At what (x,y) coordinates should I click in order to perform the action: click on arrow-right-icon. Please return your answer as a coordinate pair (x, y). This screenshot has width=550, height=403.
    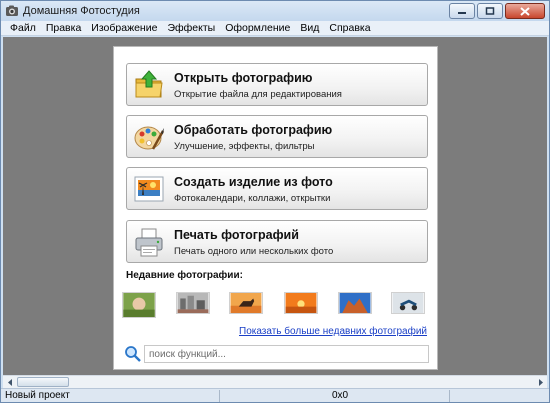
    Looking at the image, I should click on (540, 382).